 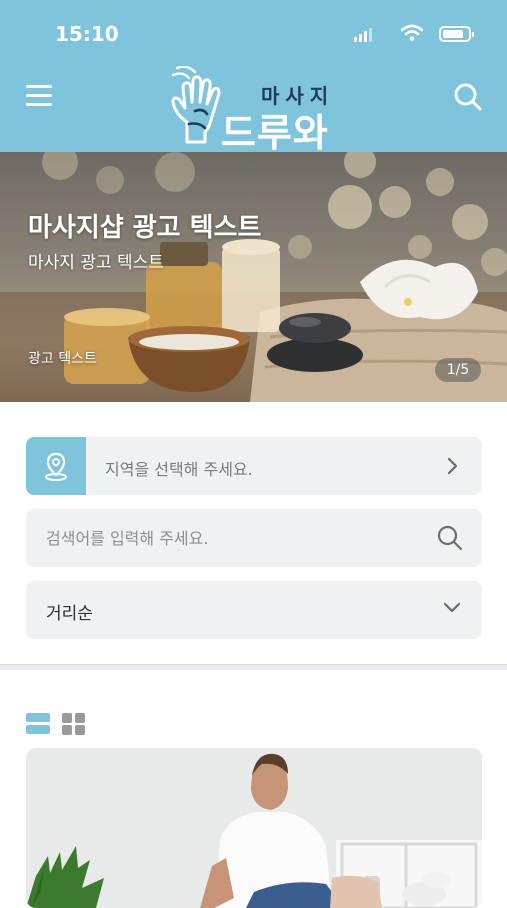 I want to click on location-pin-icon, so click(x=56, y=466).